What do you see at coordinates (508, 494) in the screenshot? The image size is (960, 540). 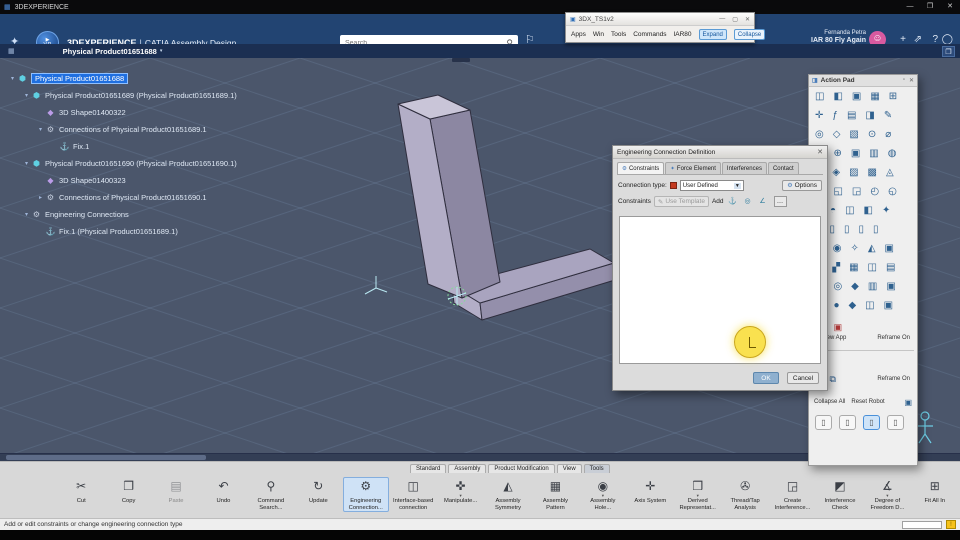 I see `assembly-symmetry-button: ◭ Assembly Symmetry` at bounding box center [508, 494].